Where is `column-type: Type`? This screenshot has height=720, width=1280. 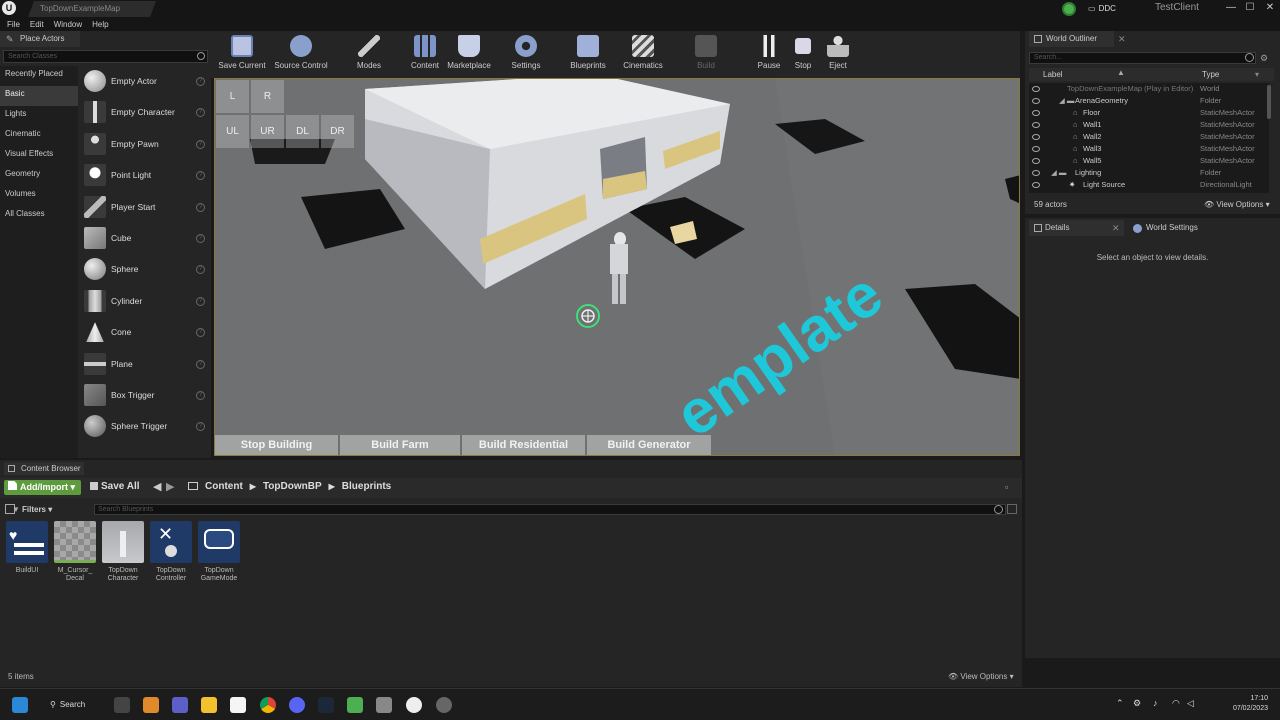 column-type: Type is located at coordinates (1210, 74).